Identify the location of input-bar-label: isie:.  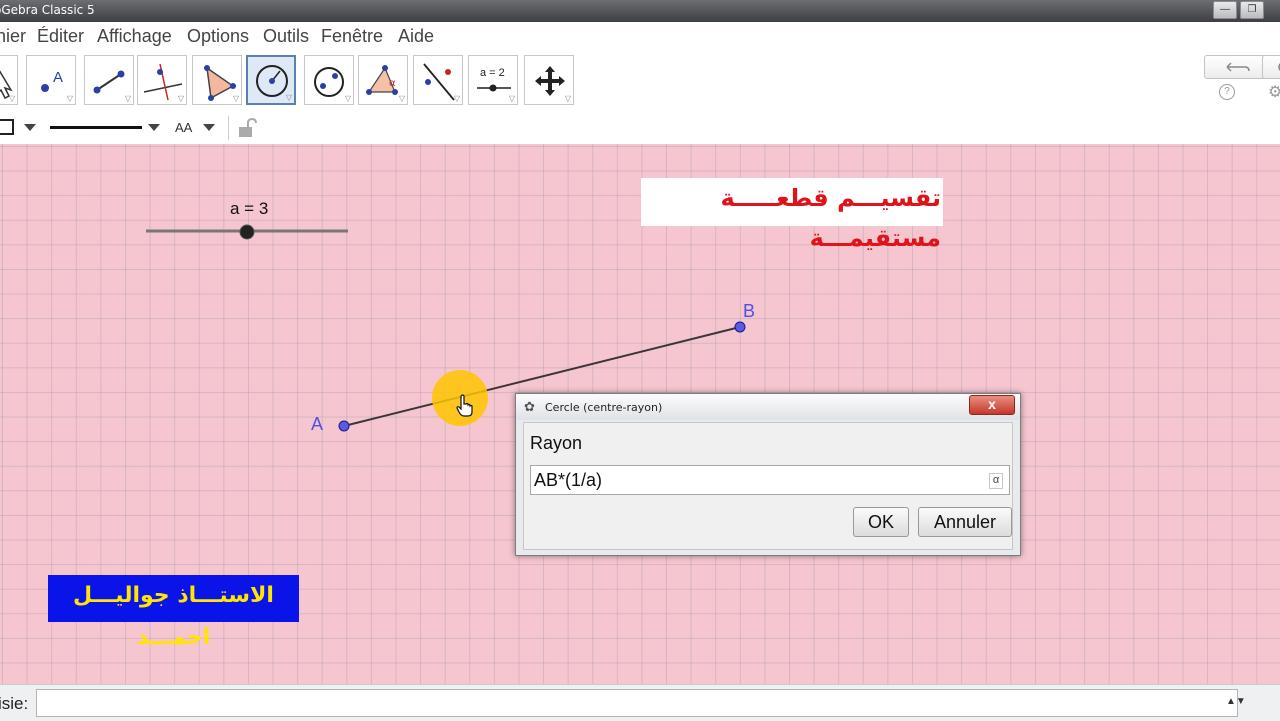
(14, 703).